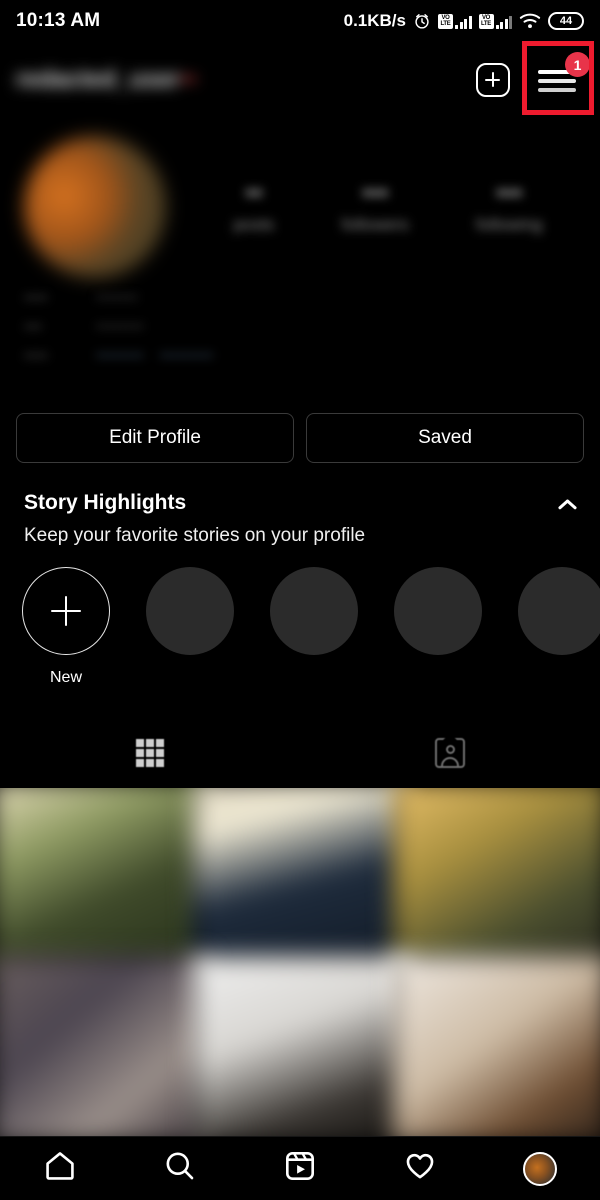 The image size is (600, 1200). Describe the element at coordinates (567, 503) in the screenshot. I see `chevron-up-icon` at that location.